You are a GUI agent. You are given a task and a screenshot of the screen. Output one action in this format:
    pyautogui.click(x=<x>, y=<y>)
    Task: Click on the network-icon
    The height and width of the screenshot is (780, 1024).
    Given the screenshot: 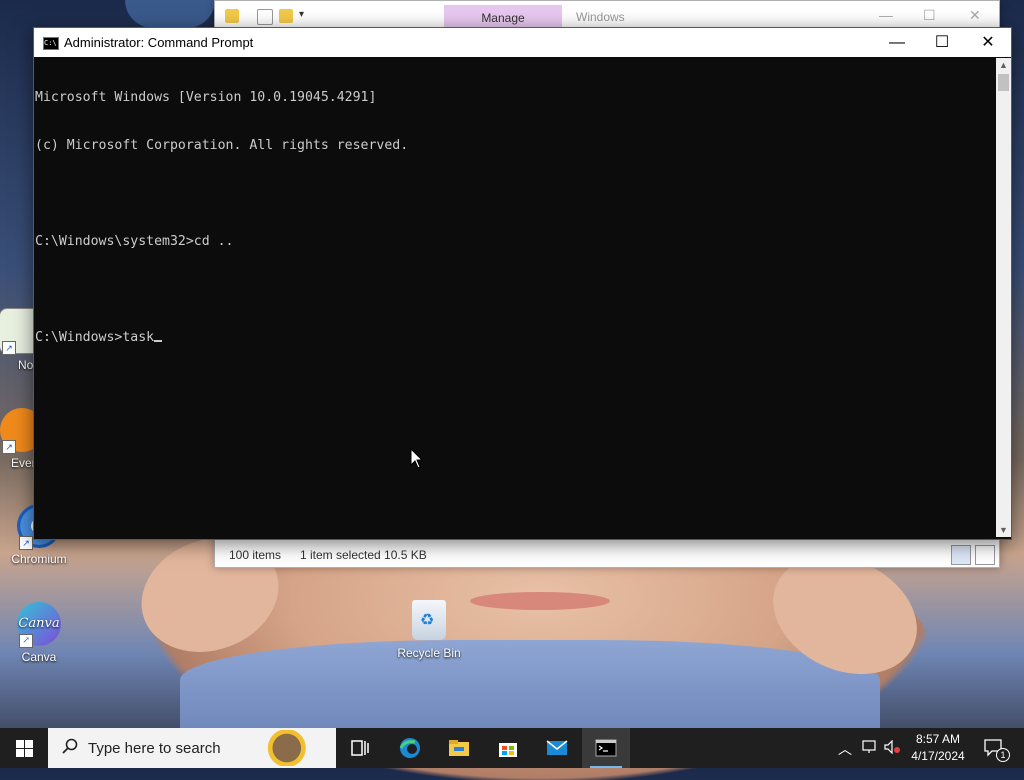 What is the action you would take?
    pyautogui.click(x=870, y=747)
    